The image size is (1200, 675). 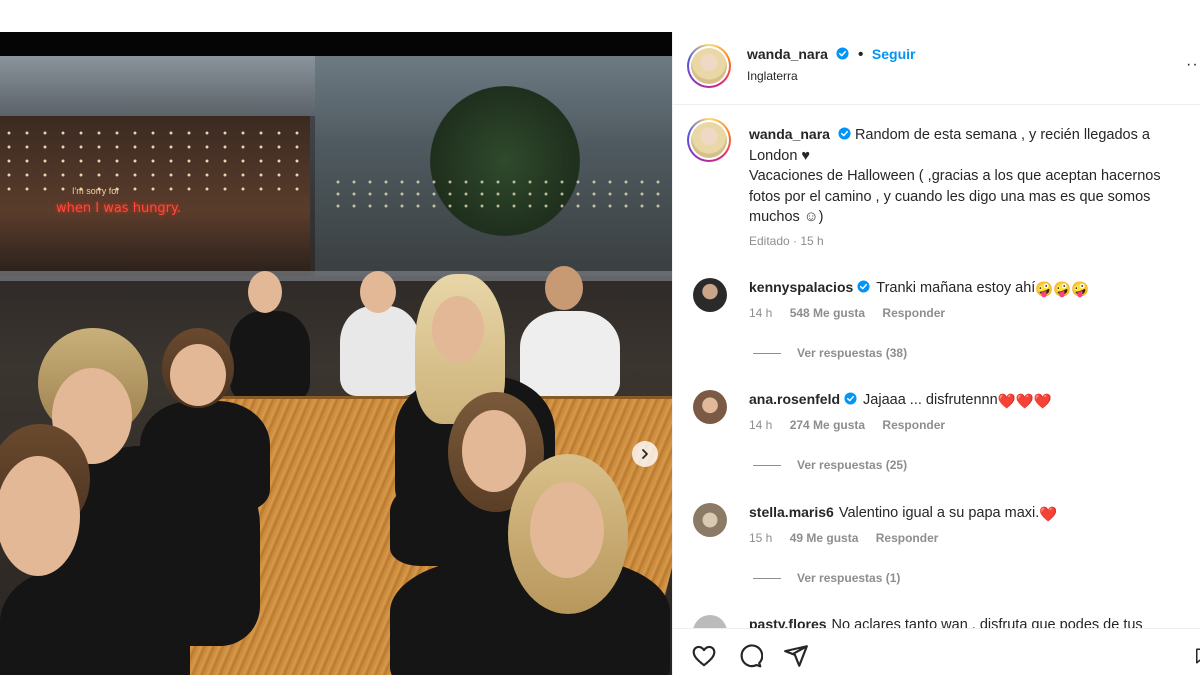 I want to click on post-actions, so click(x=936, y=651).